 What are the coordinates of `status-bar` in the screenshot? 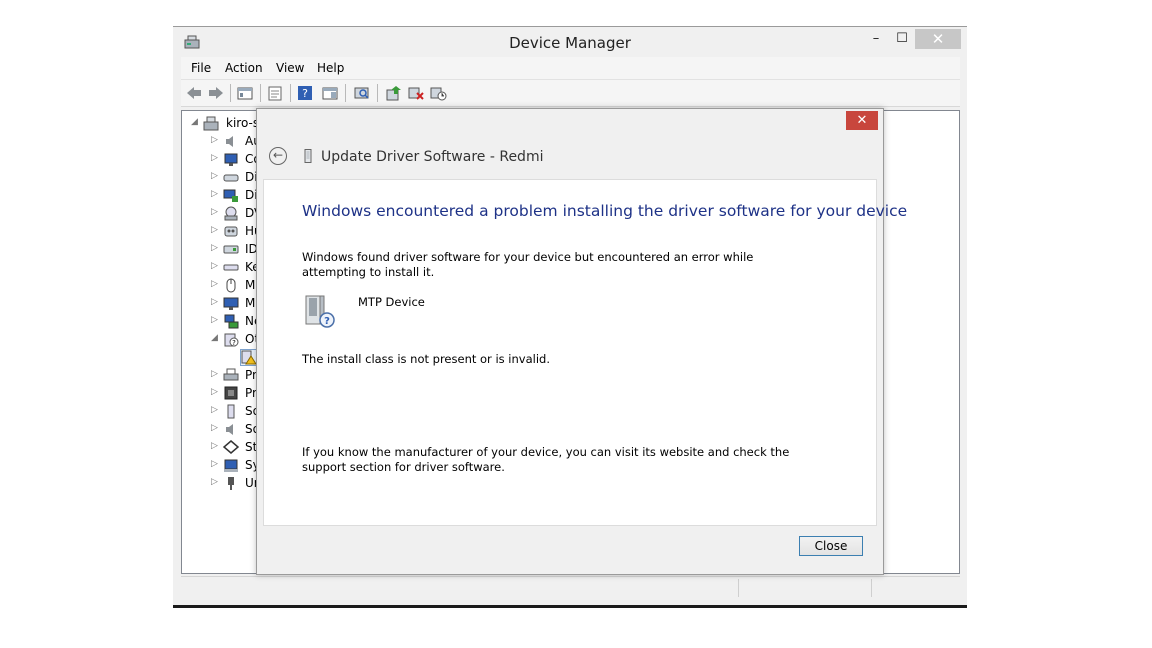 It's located at (570, 587).